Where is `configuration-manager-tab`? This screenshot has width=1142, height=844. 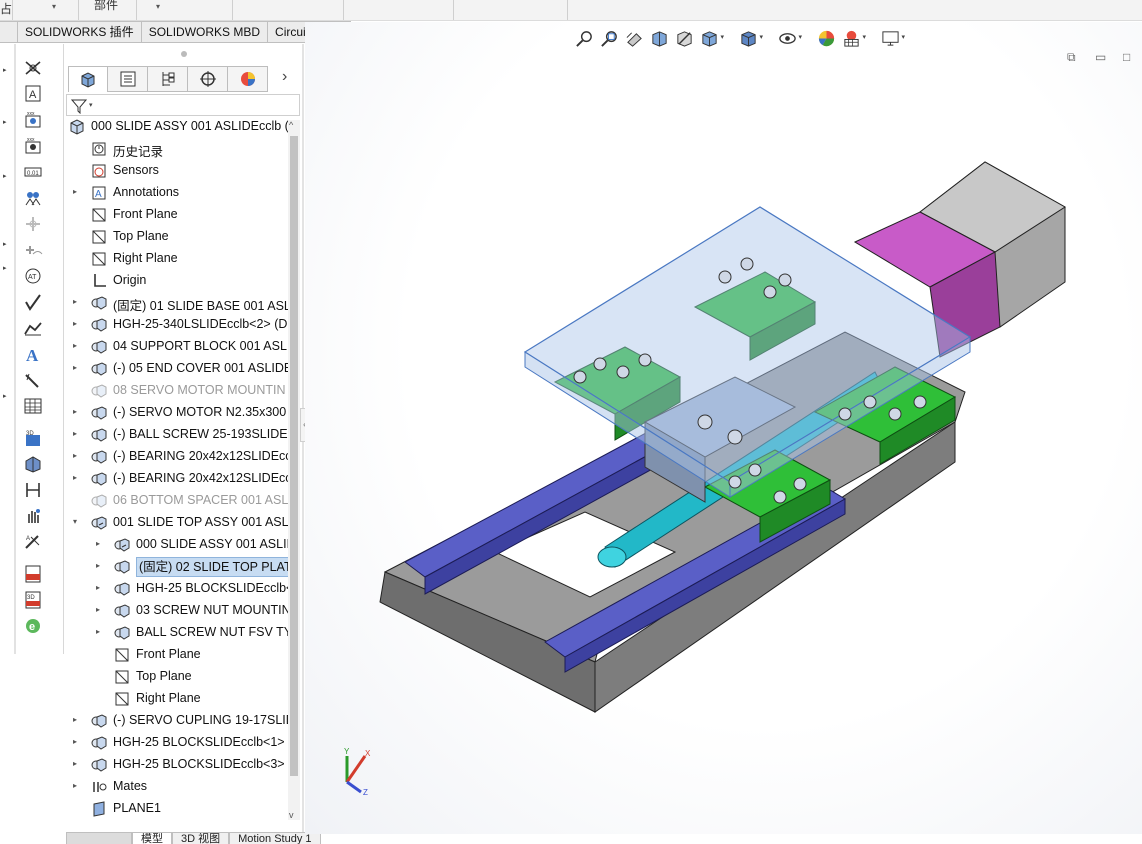
configuration-manager-tab is located at coordinates (168, 79).